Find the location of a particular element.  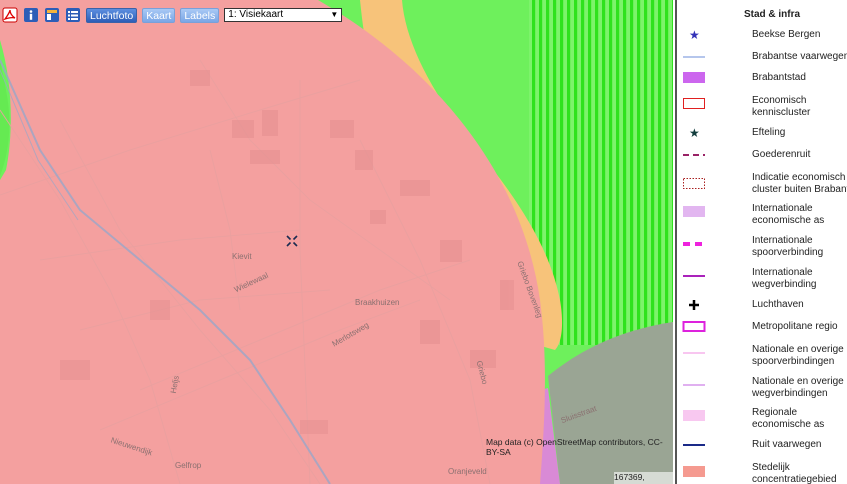

dash-magenta-legend-symbol-icon is located at coordinates (694, 244).